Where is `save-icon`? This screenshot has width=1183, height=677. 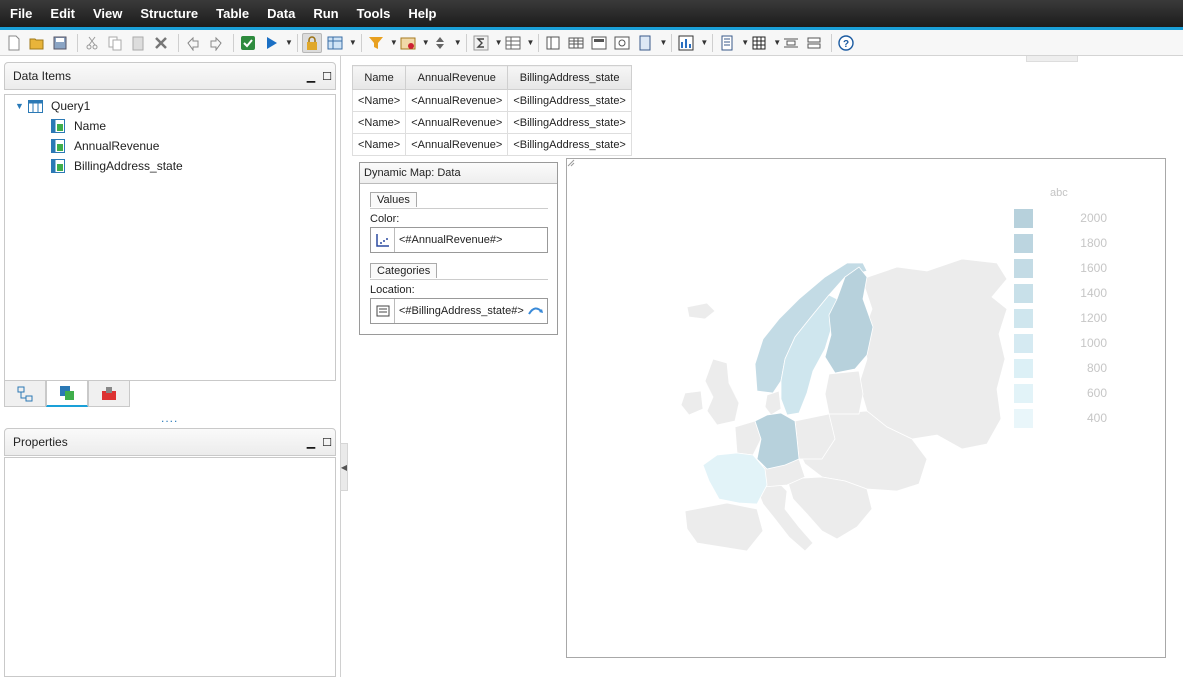
save-icon is located at coordinates (60, 43).